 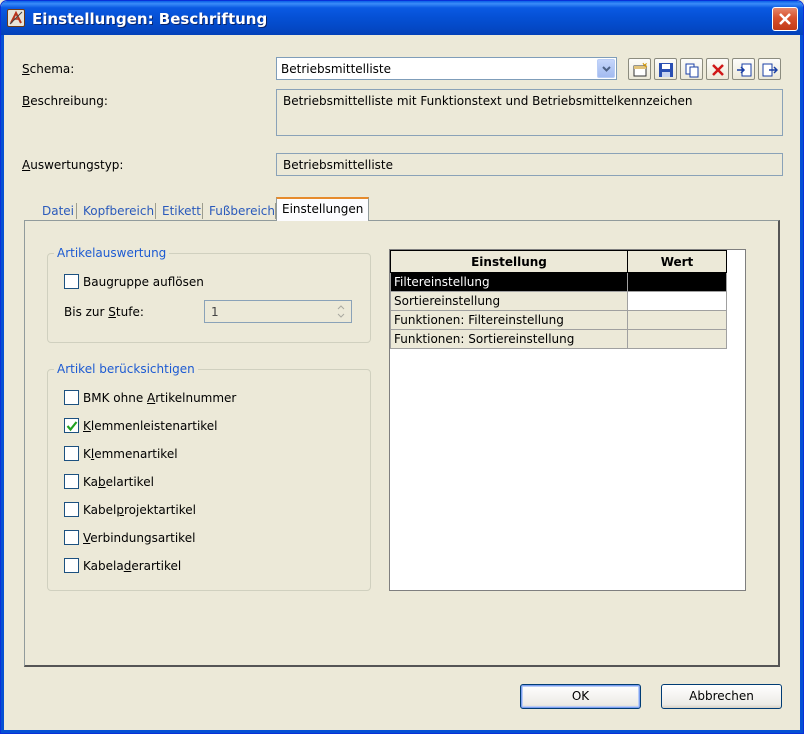 I want to click on new-schema-button, so click(x=639, y=69).